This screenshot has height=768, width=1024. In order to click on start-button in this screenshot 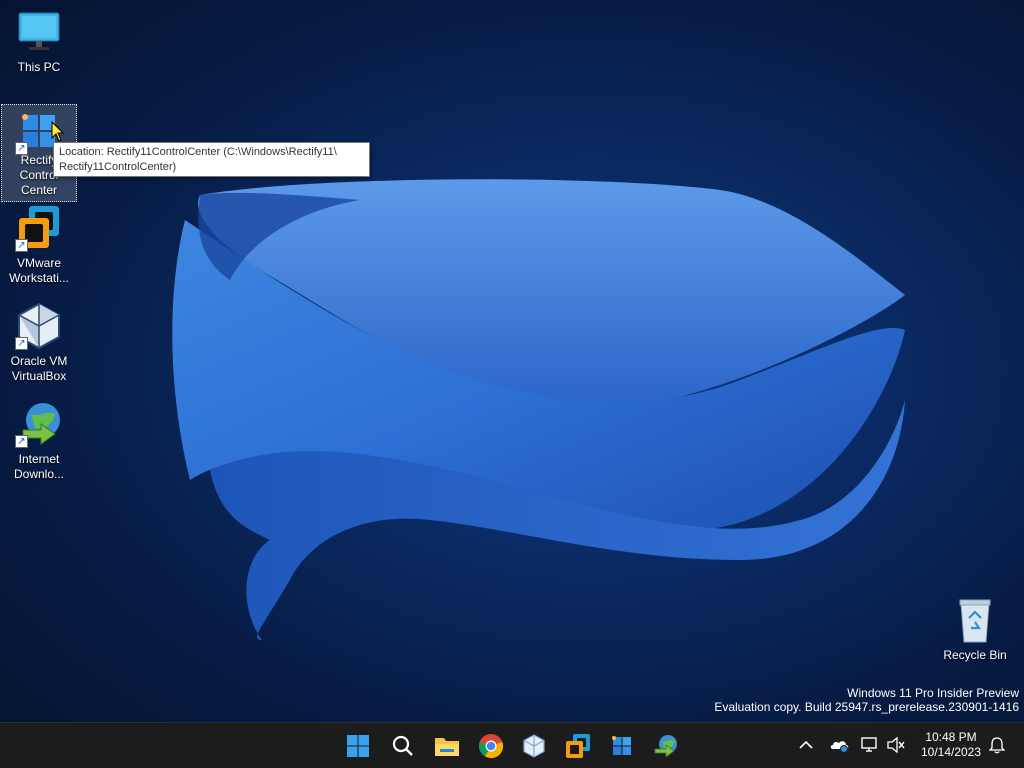, I will do `click(358, 746)`.